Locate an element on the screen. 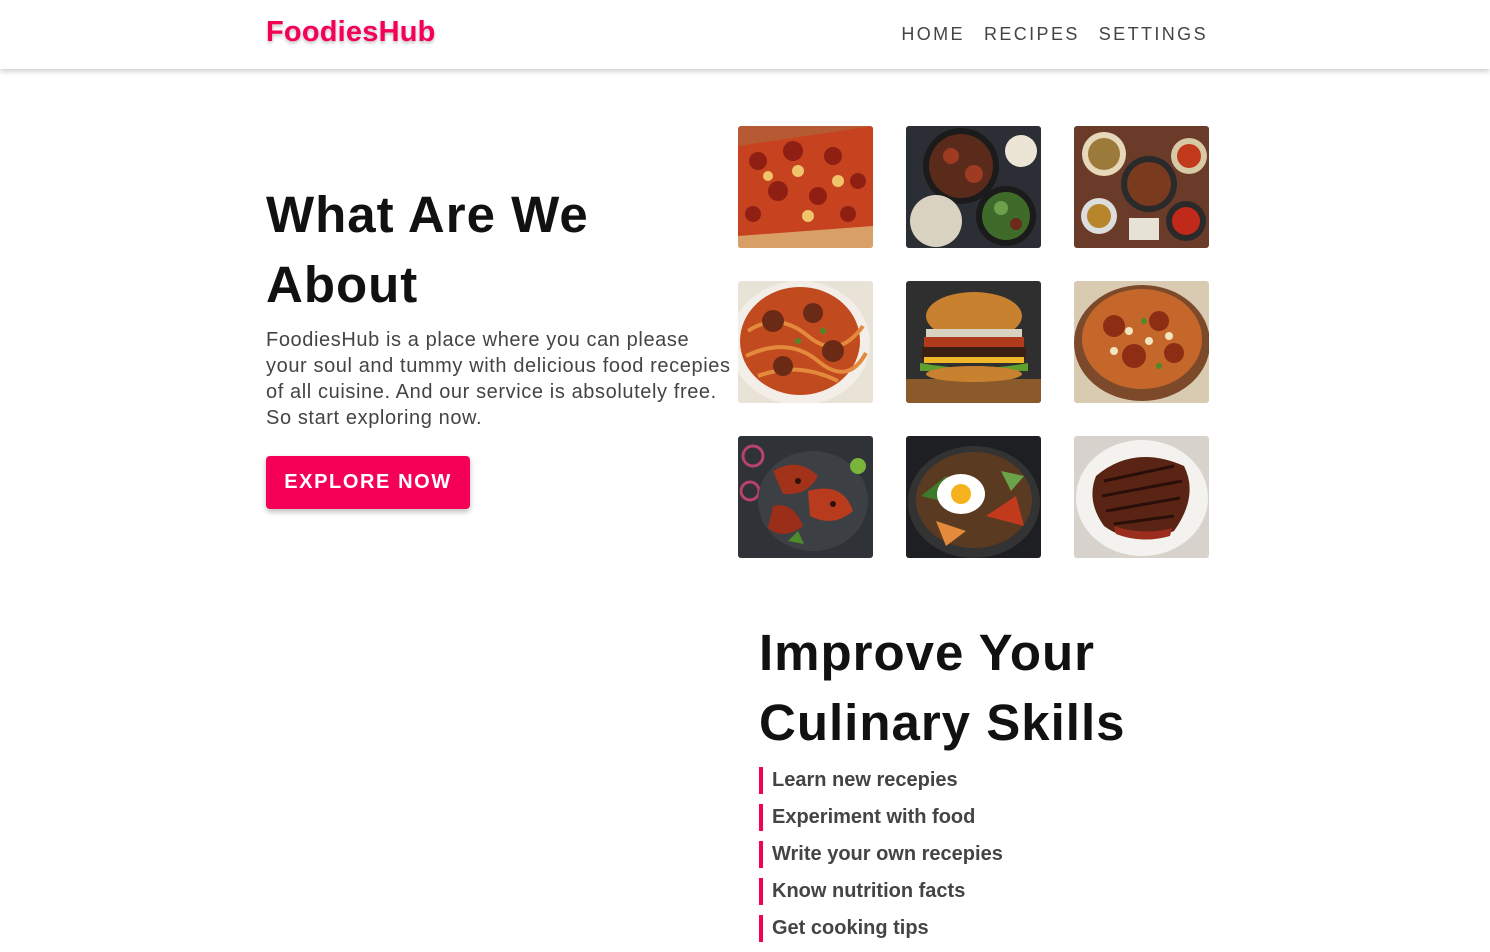 Image resolution: width=1490 pixels, height=952 pixels. logo-part-3: Hub is located at coordinates (407, 32).